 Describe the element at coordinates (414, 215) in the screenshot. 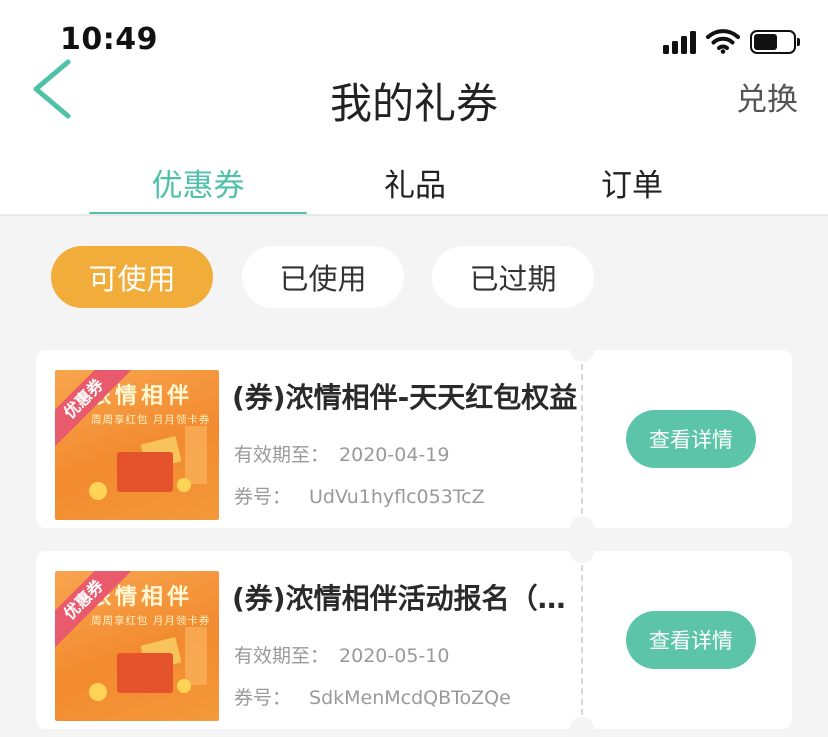

I see `divider` at that location.